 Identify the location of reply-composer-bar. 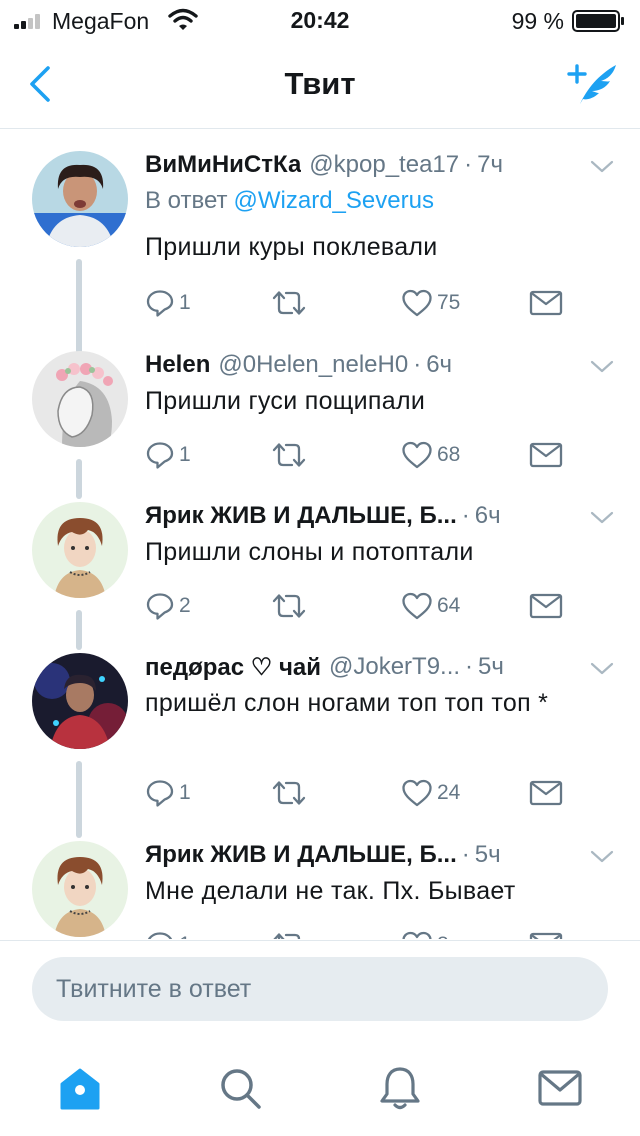
(320, 990).